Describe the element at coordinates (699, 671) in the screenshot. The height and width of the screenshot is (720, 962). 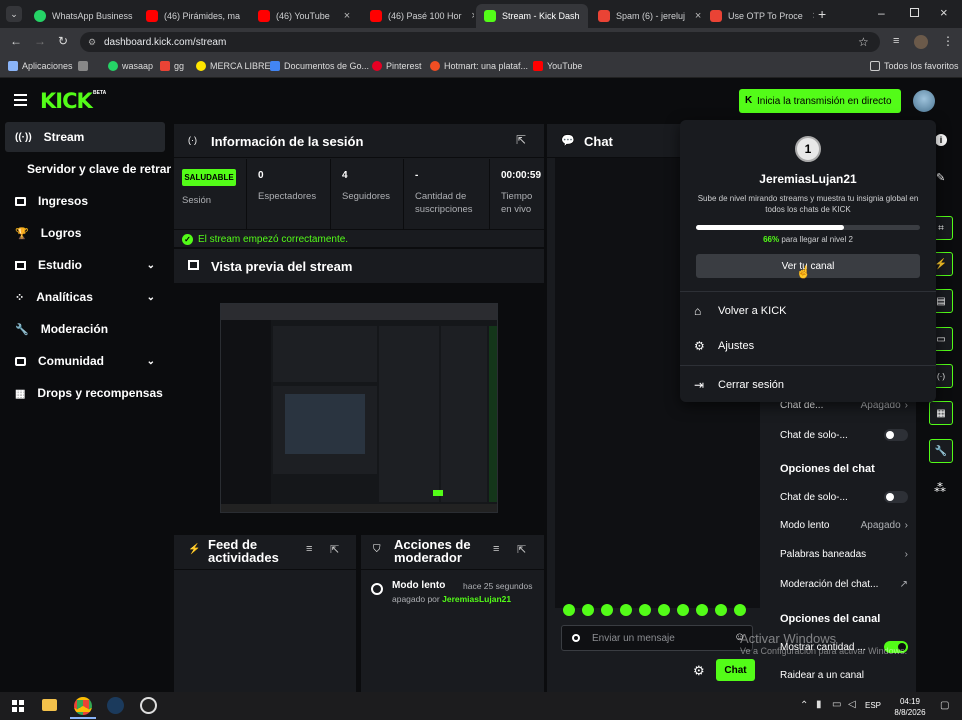
I see `chat-settings-icon: ⚙` at that location.